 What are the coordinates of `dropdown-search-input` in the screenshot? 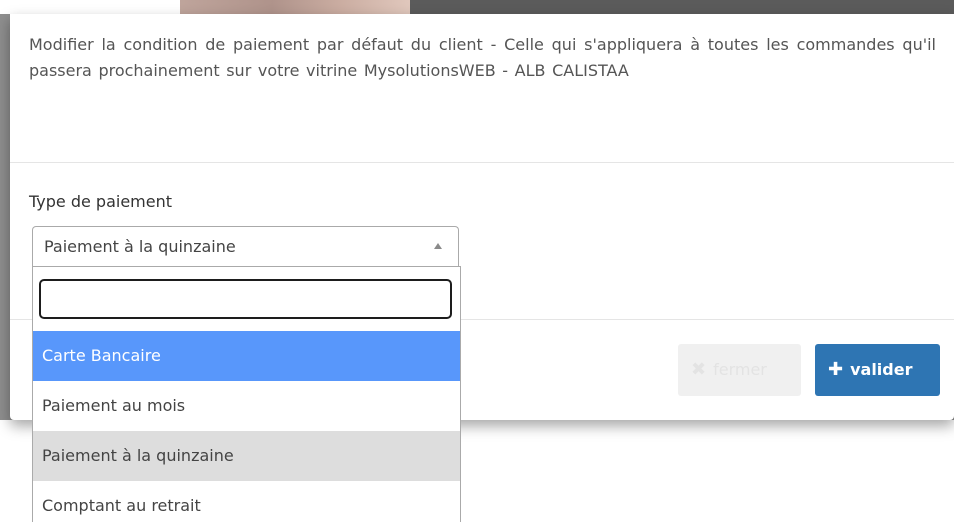 It's located at (245, 299).